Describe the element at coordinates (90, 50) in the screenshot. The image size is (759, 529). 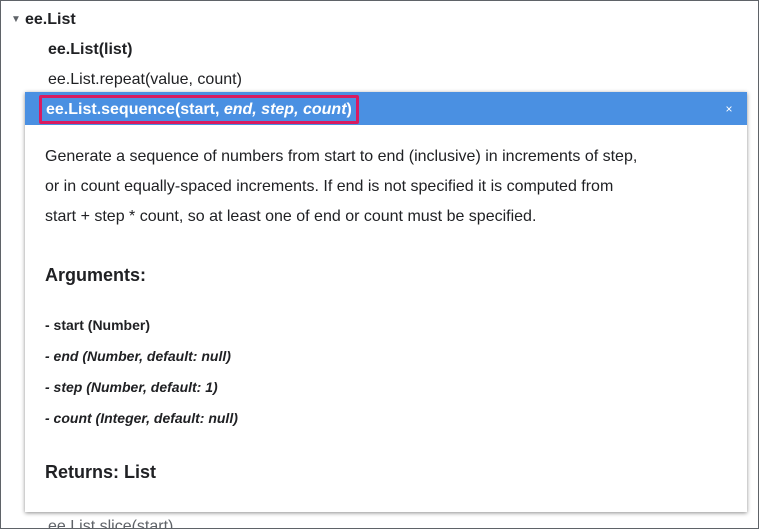
I see `tree-item-ee-list-constructor: ee.List(list)` at that location.